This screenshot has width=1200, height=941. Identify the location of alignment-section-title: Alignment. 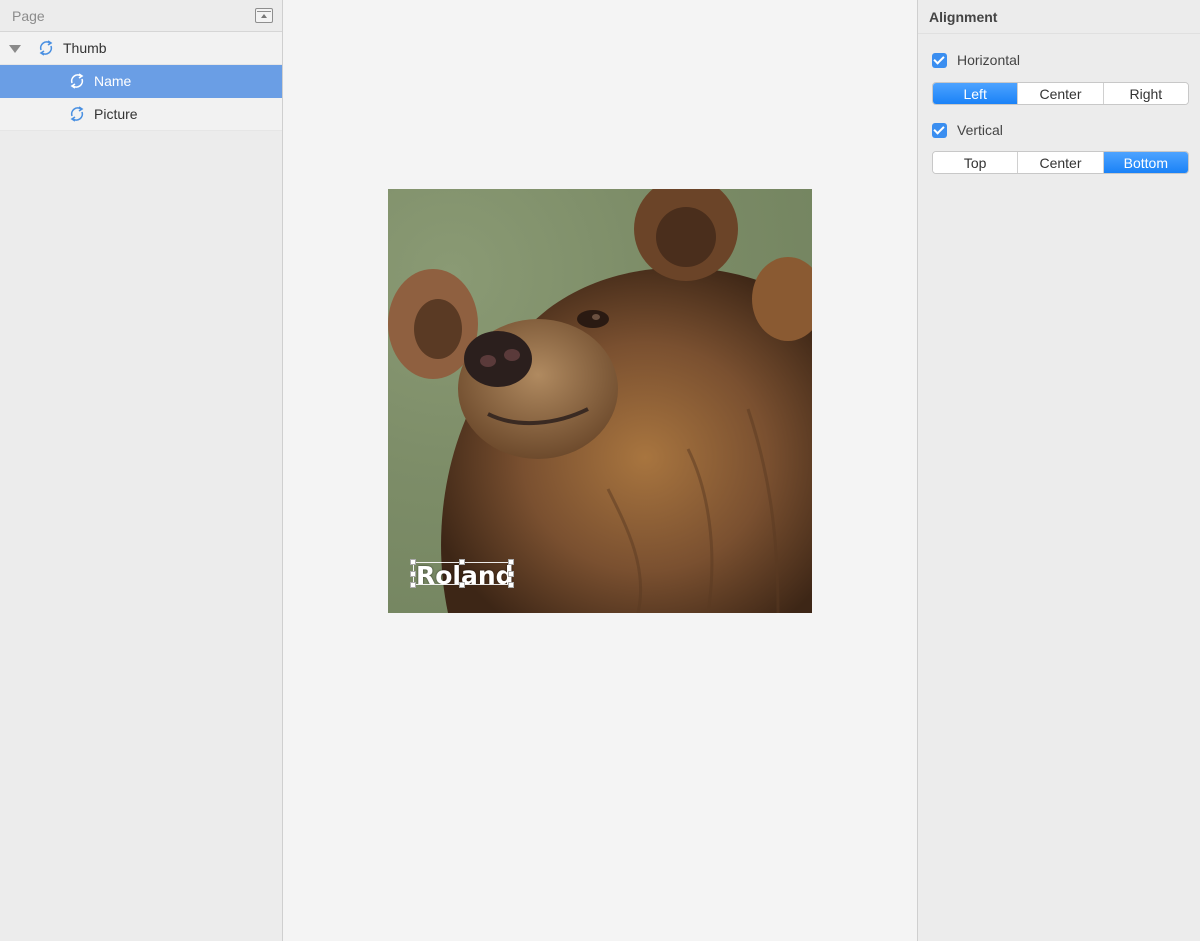
(1059, 17).